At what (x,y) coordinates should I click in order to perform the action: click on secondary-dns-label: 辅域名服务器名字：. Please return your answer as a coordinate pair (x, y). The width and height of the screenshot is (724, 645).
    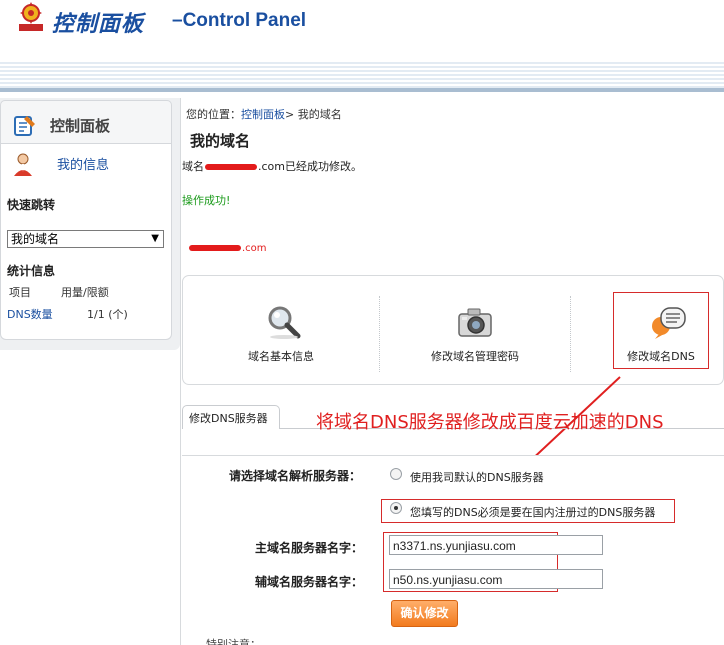
    Looking at the image, I should click on (309, 582).